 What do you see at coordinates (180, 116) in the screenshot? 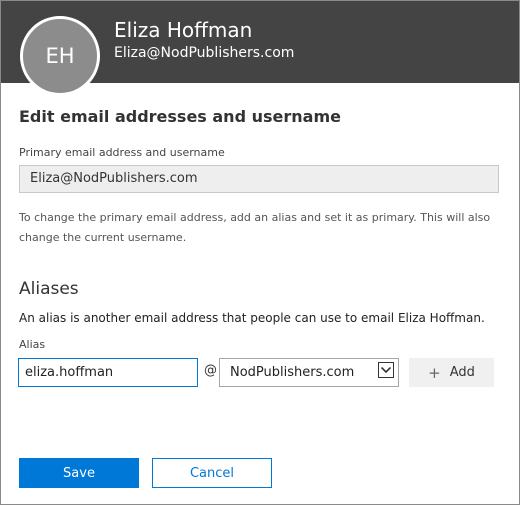
I see `section-title: Edit email addresses and username` at bounding box center [180, 116].